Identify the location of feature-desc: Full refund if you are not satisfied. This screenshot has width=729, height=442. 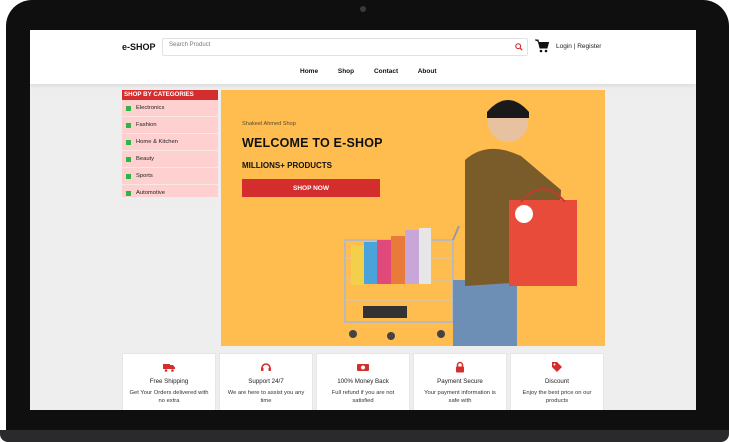
(363, 397).